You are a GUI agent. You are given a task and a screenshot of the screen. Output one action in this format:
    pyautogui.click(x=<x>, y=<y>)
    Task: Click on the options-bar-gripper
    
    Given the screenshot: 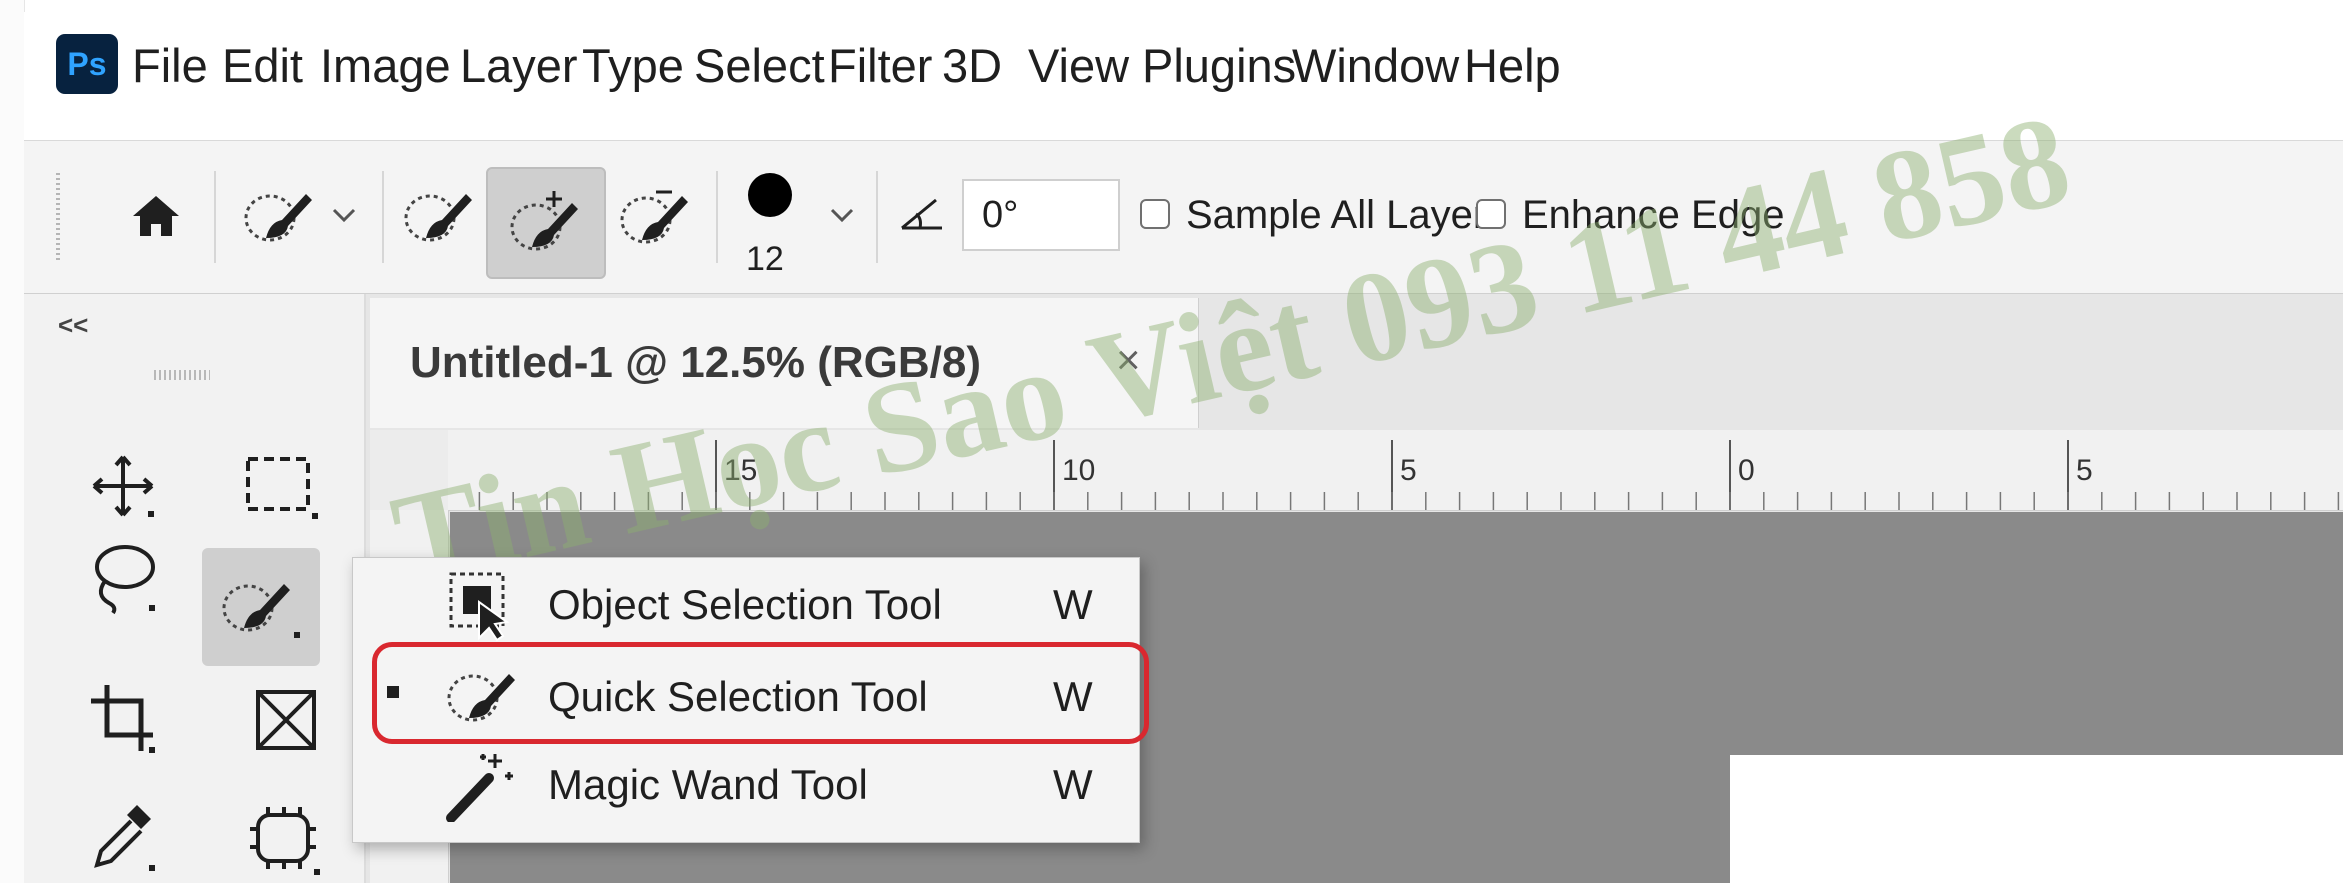 What is the action you would take?
    pyautogui.click(x=58, y=218)
    